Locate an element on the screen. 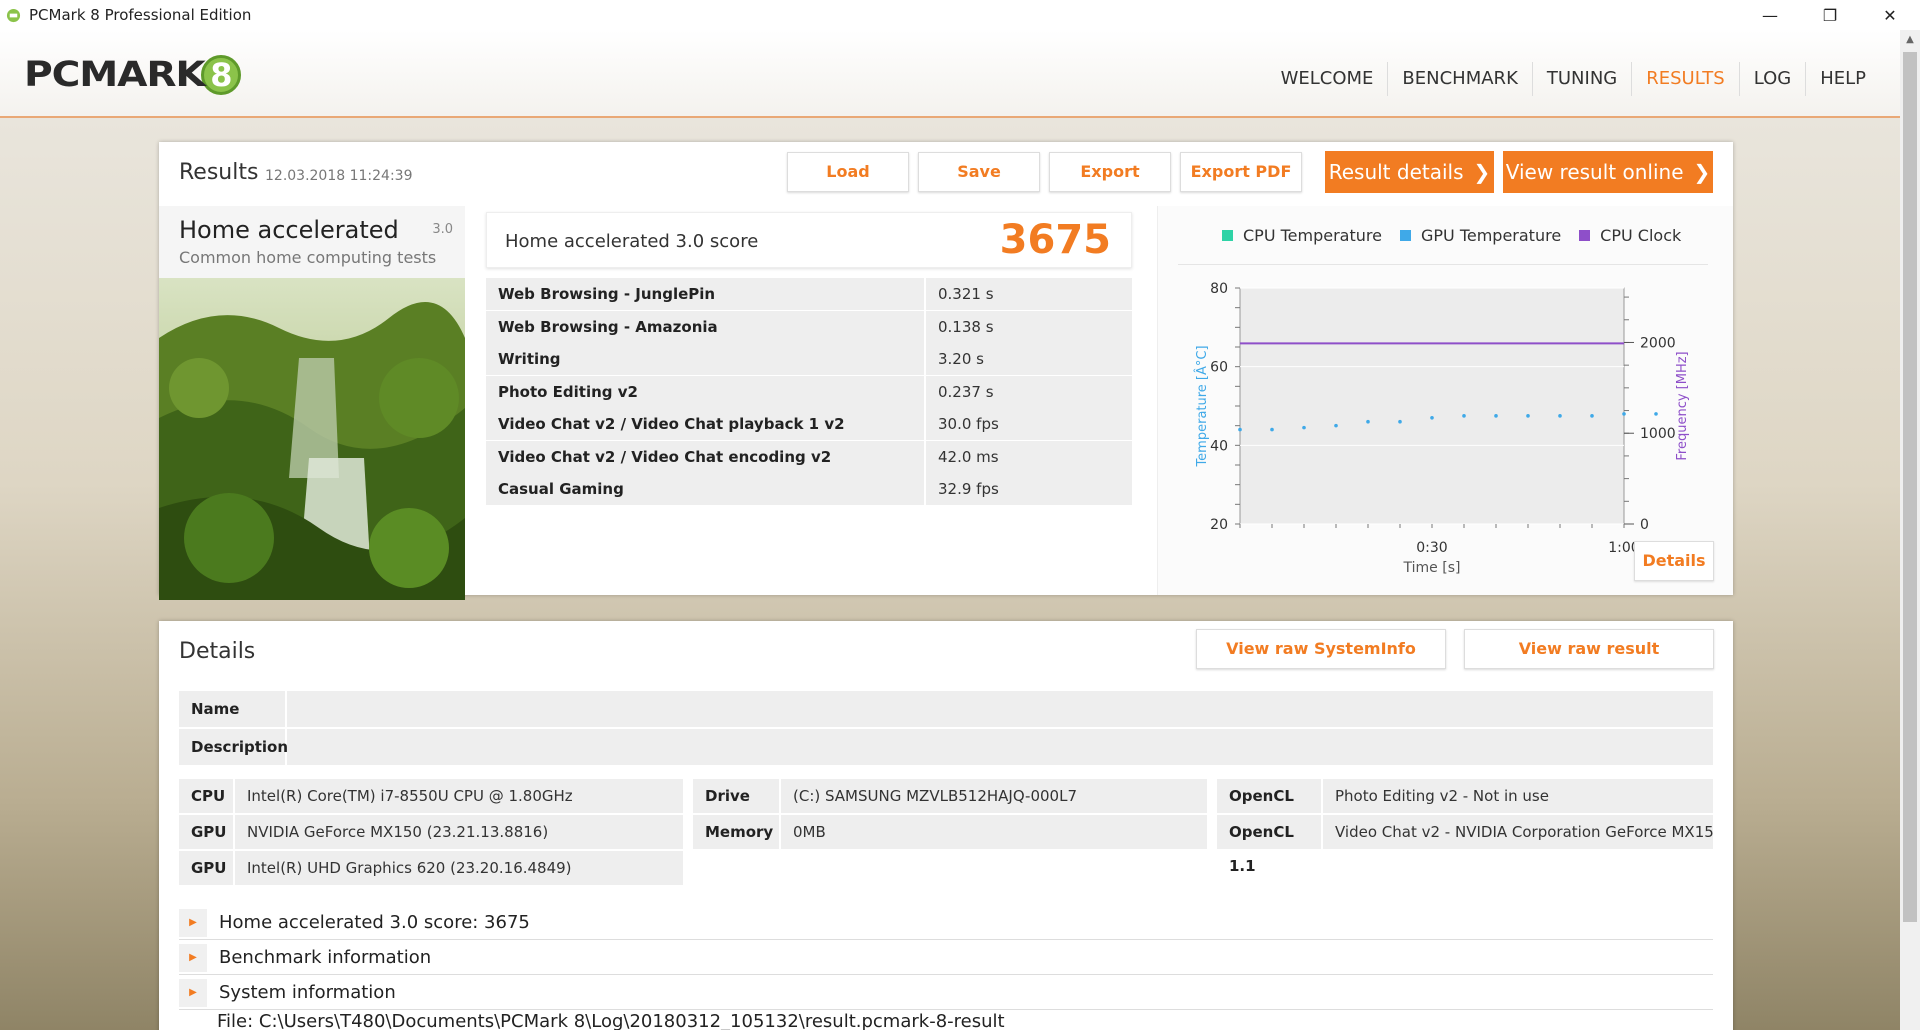 This screenshot has width=1920, height=1030. view-online-button: View result online ❯ is located at coordinates (1608, 172).